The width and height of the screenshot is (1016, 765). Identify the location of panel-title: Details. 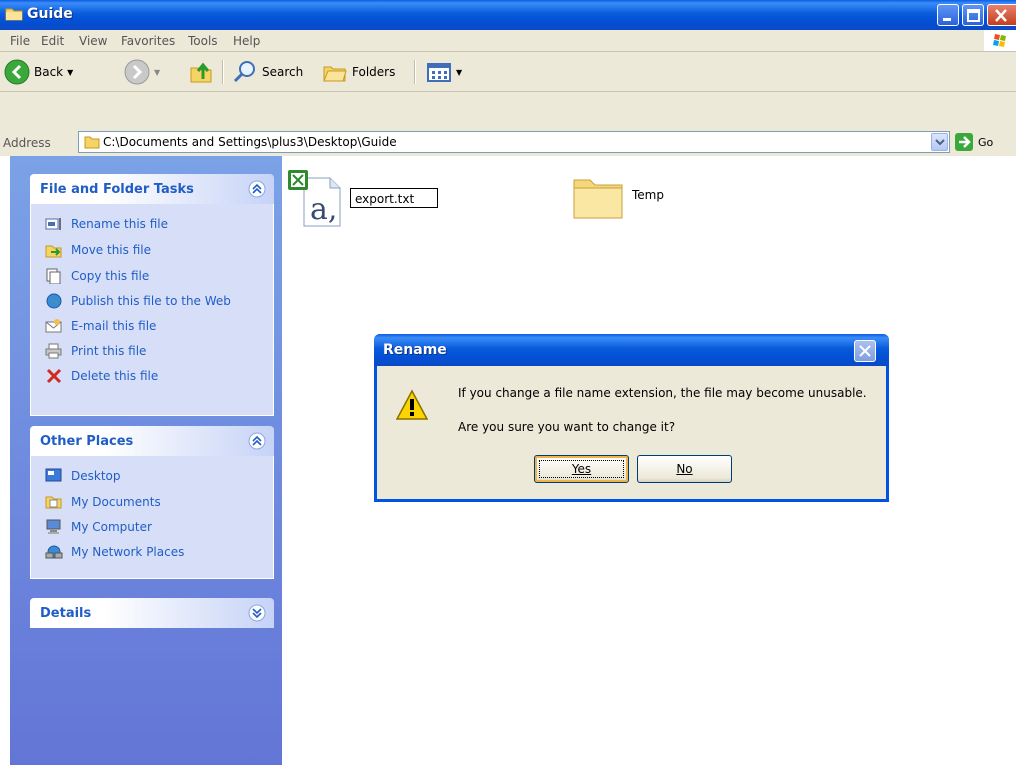
(66, 613).